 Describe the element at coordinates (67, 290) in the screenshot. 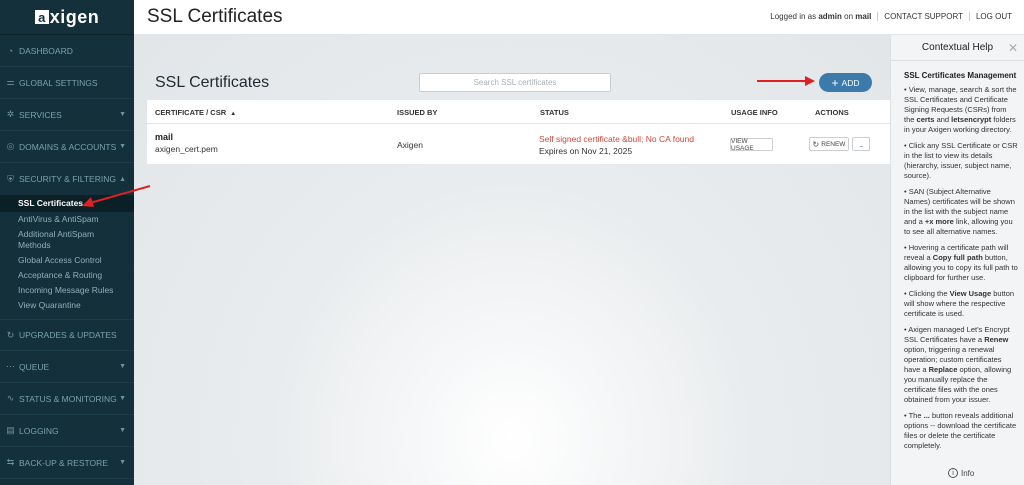

I see `subnav-incoming-message-rules: Incoming Message Rules` at that location.